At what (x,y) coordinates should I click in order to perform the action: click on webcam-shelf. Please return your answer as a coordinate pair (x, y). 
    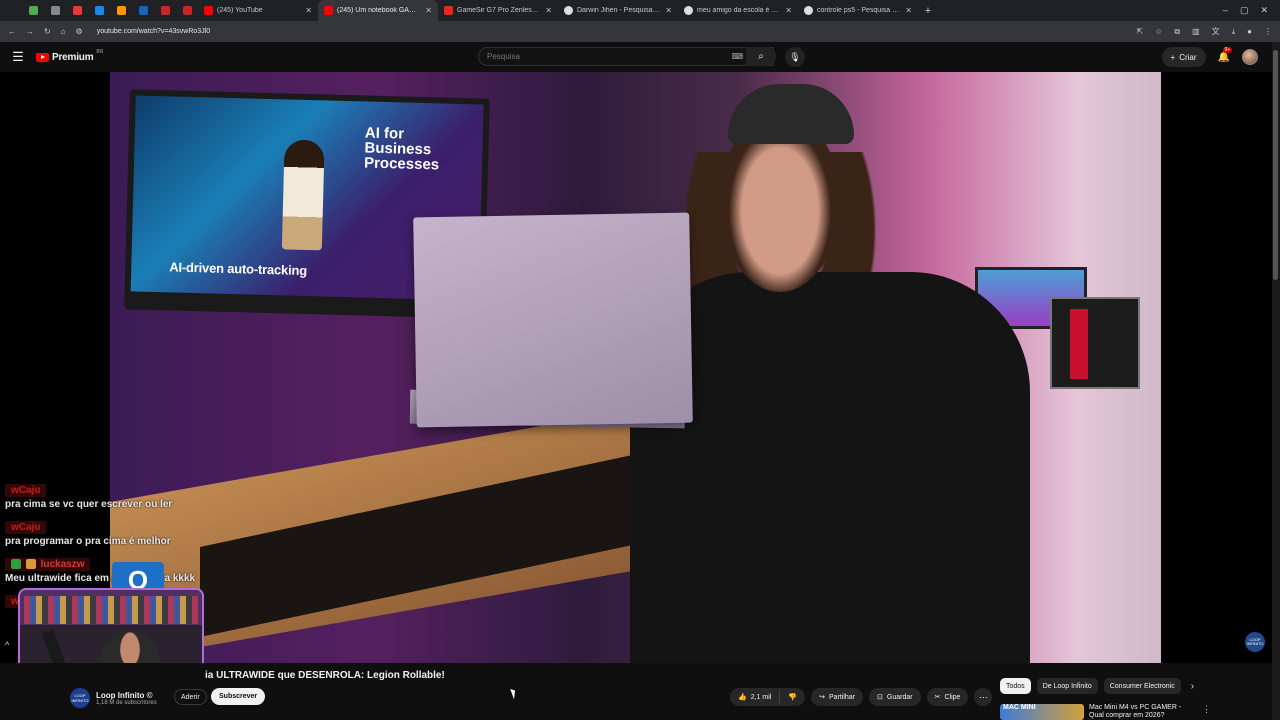
    Looking at the image, I should click on (111, 610).